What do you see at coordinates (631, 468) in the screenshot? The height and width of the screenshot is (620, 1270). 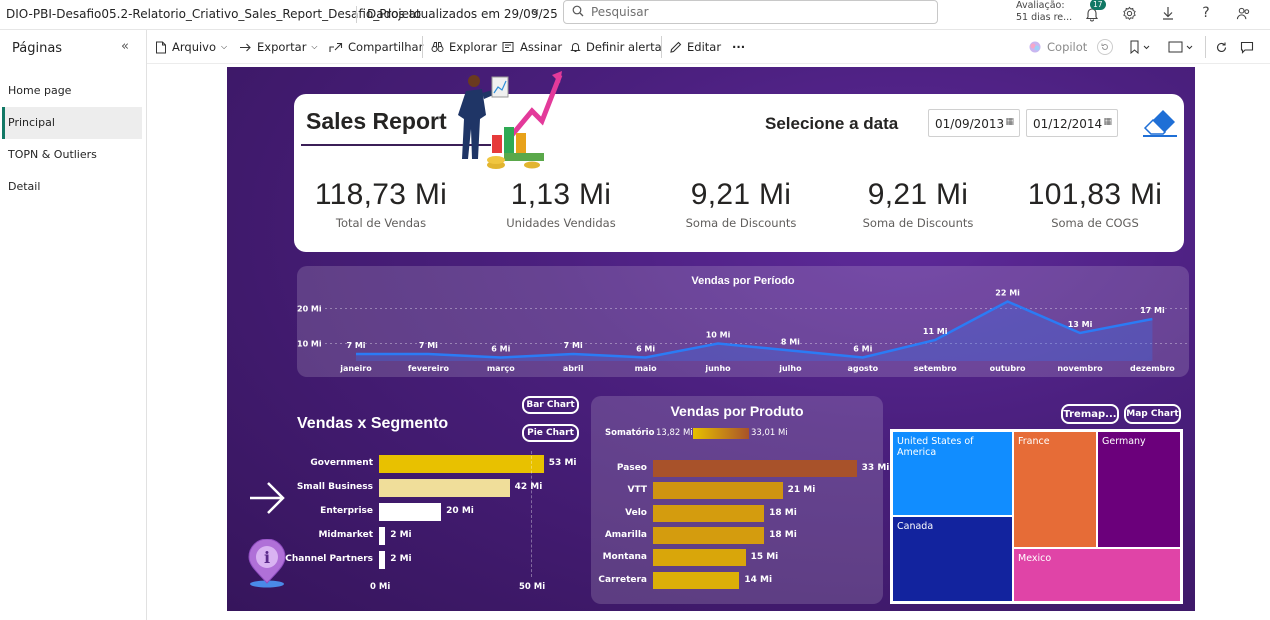 I see `category-label: Paseo` at bounding box center [631, 468].